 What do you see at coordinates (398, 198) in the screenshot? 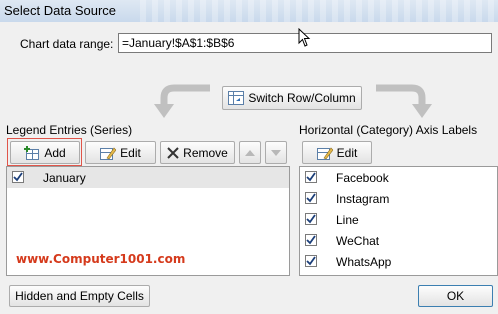
I see `list-item: Instagram` at bounding box center [398, 198].